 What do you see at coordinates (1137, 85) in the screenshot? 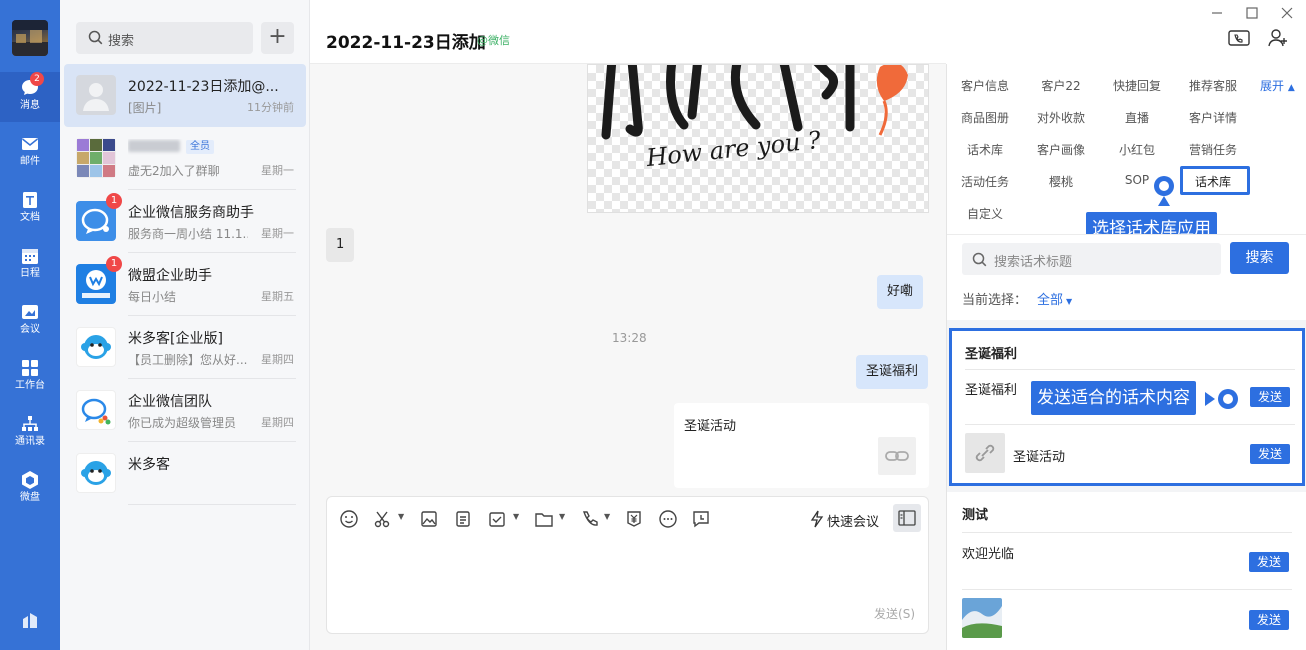
I see `tab-quick-reply: 快捷回复` at bounding box center [1137, 85].